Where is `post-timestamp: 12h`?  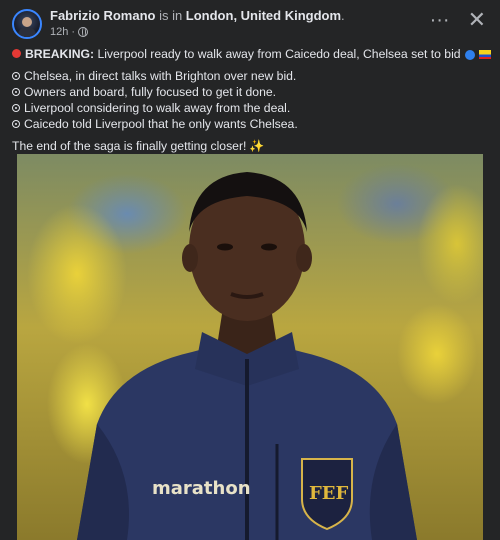 post-timestamp: 12h is located at coordinates (59, 32).